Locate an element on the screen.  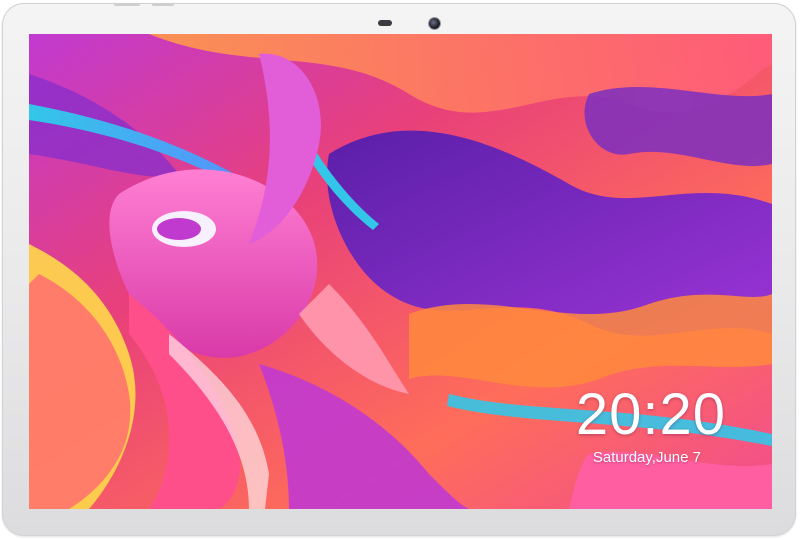
power-button is located at coordinates (163, 4).